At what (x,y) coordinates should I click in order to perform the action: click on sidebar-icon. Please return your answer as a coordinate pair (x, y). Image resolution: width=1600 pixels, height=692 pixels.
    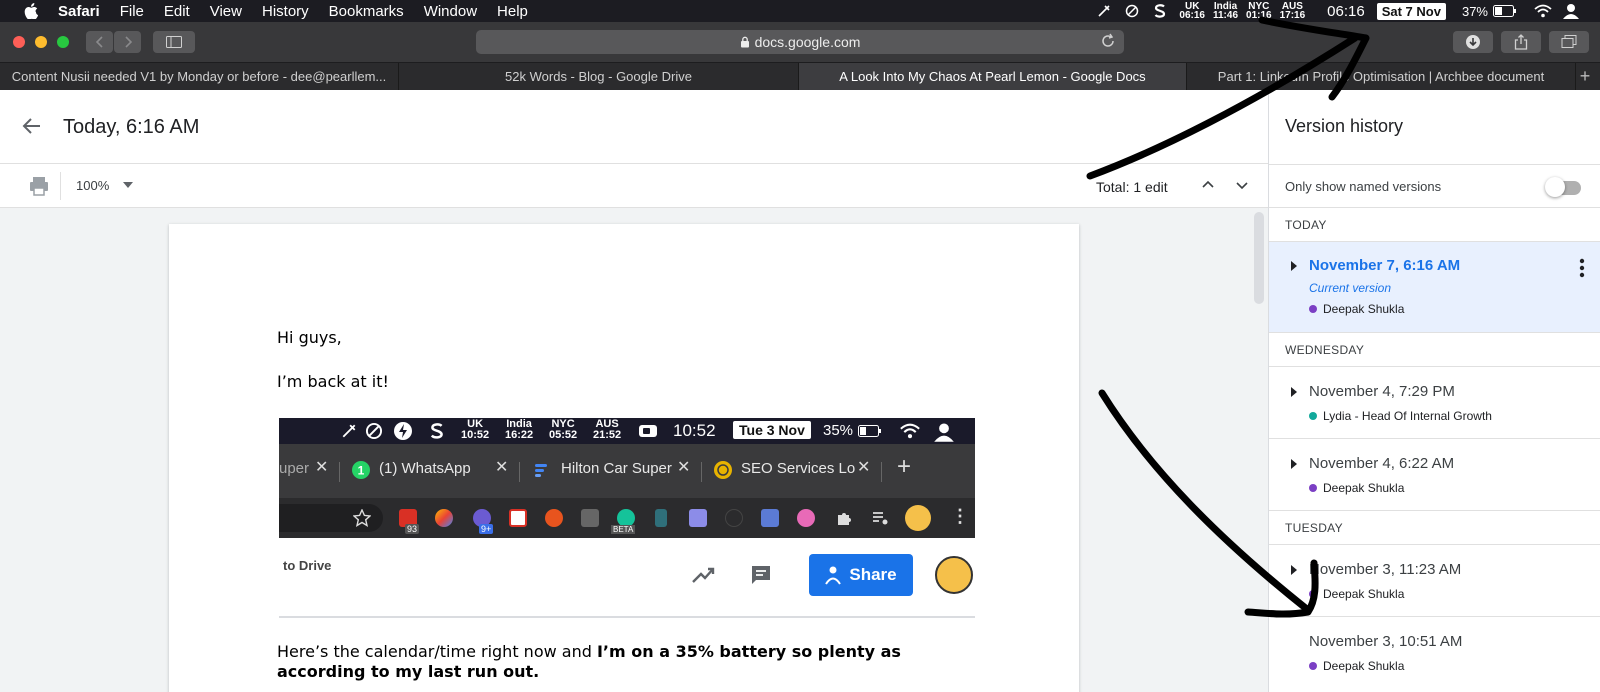
    Looking at the image, I should click on (174, 42).